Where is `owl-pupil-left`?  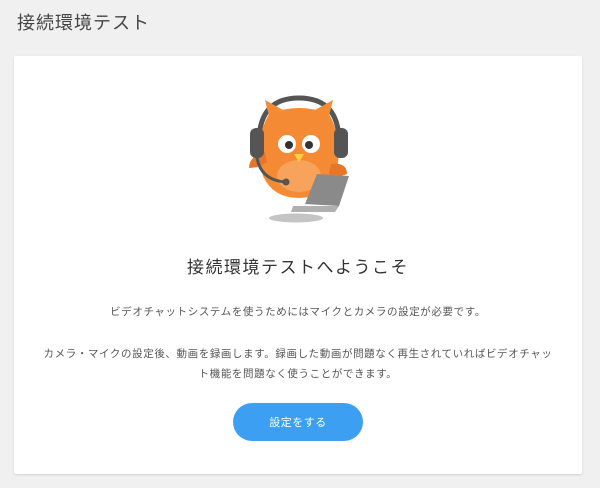 owl-pupil-left is located at coordinates (289, 145).